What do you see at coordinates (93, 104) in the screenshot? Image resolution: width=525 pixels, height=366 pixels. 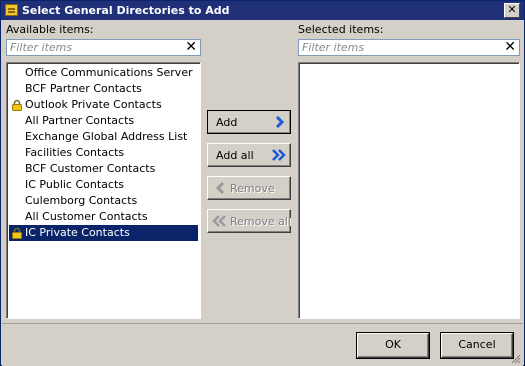 I see `list-item-label: Outlook Private Contacts` at bounding box center [93, 104].